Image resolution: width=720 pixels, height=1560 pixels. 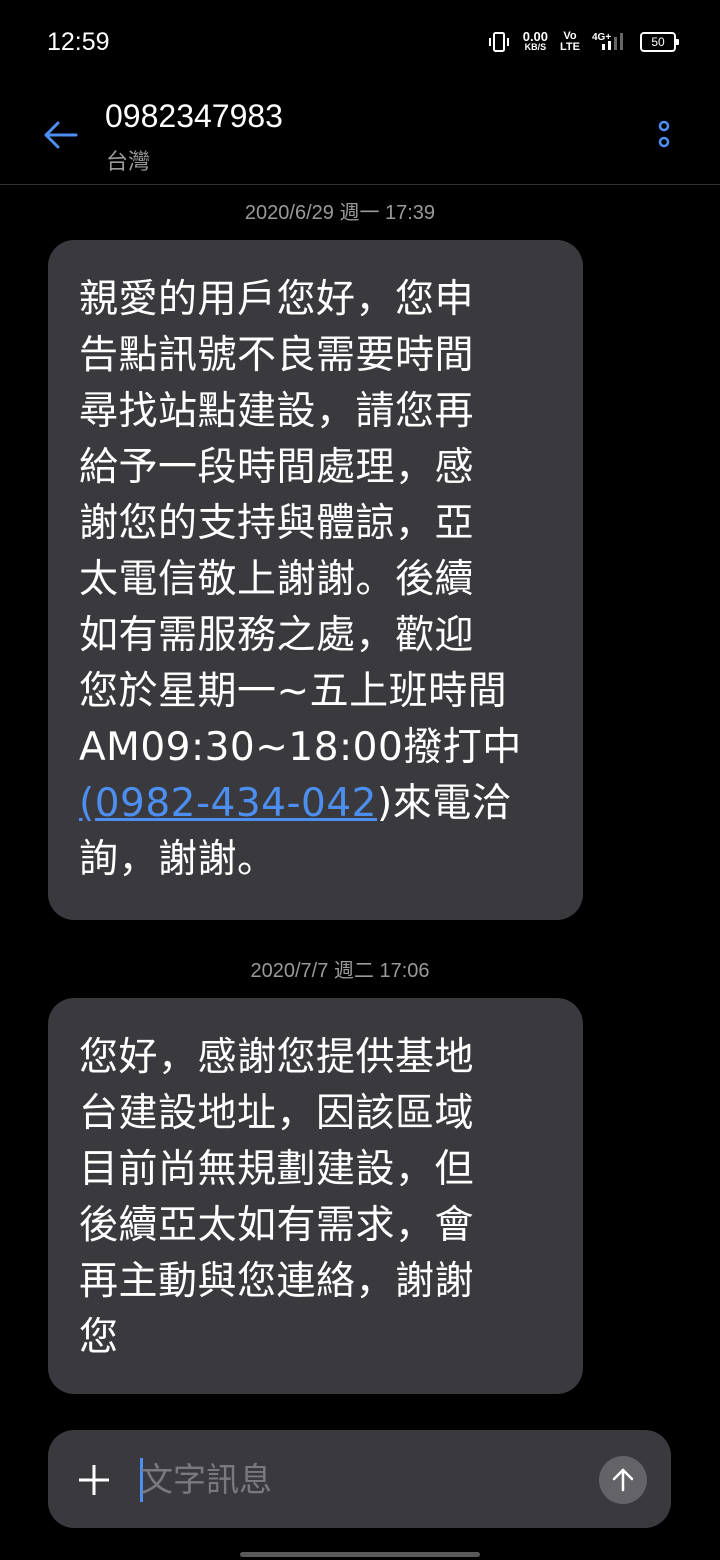 I want to click on battery-level: 50, so click(x=658, y=42).